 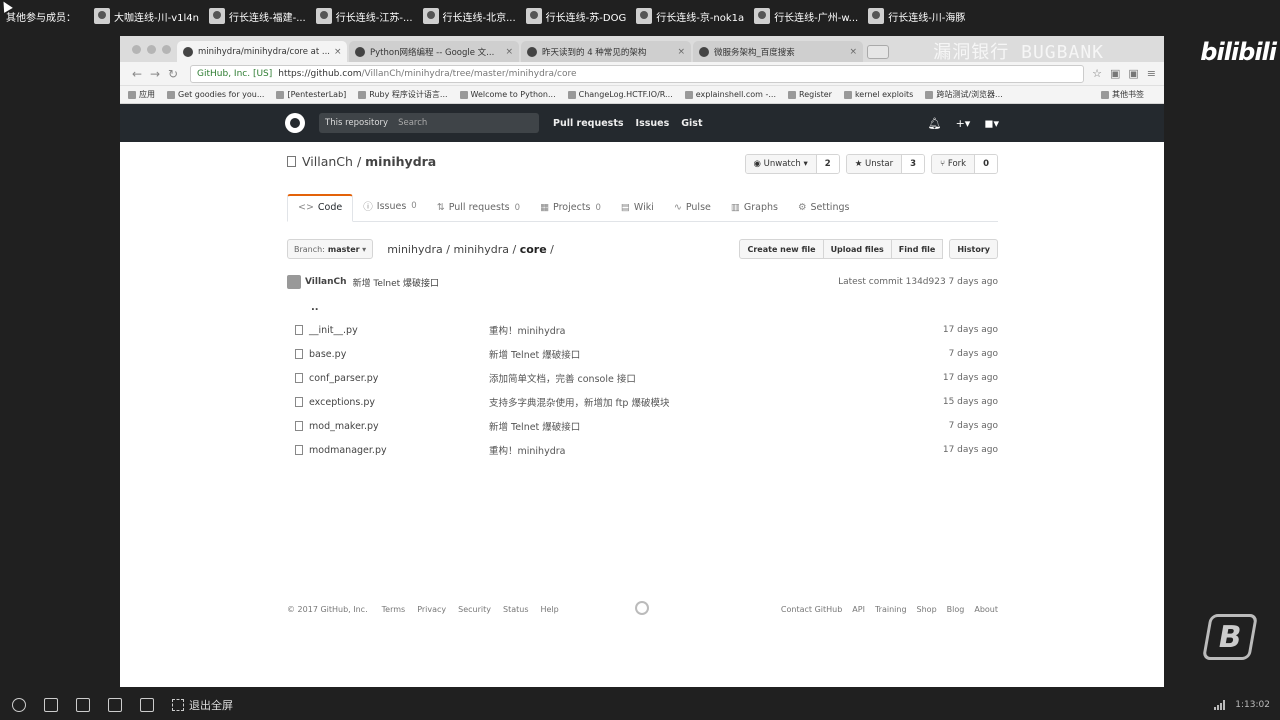 What do you see at coordinates (811, 609) in the screenshot?
I see `footer-link-contact: Contact GitHub` at bounding box center [811, 609].